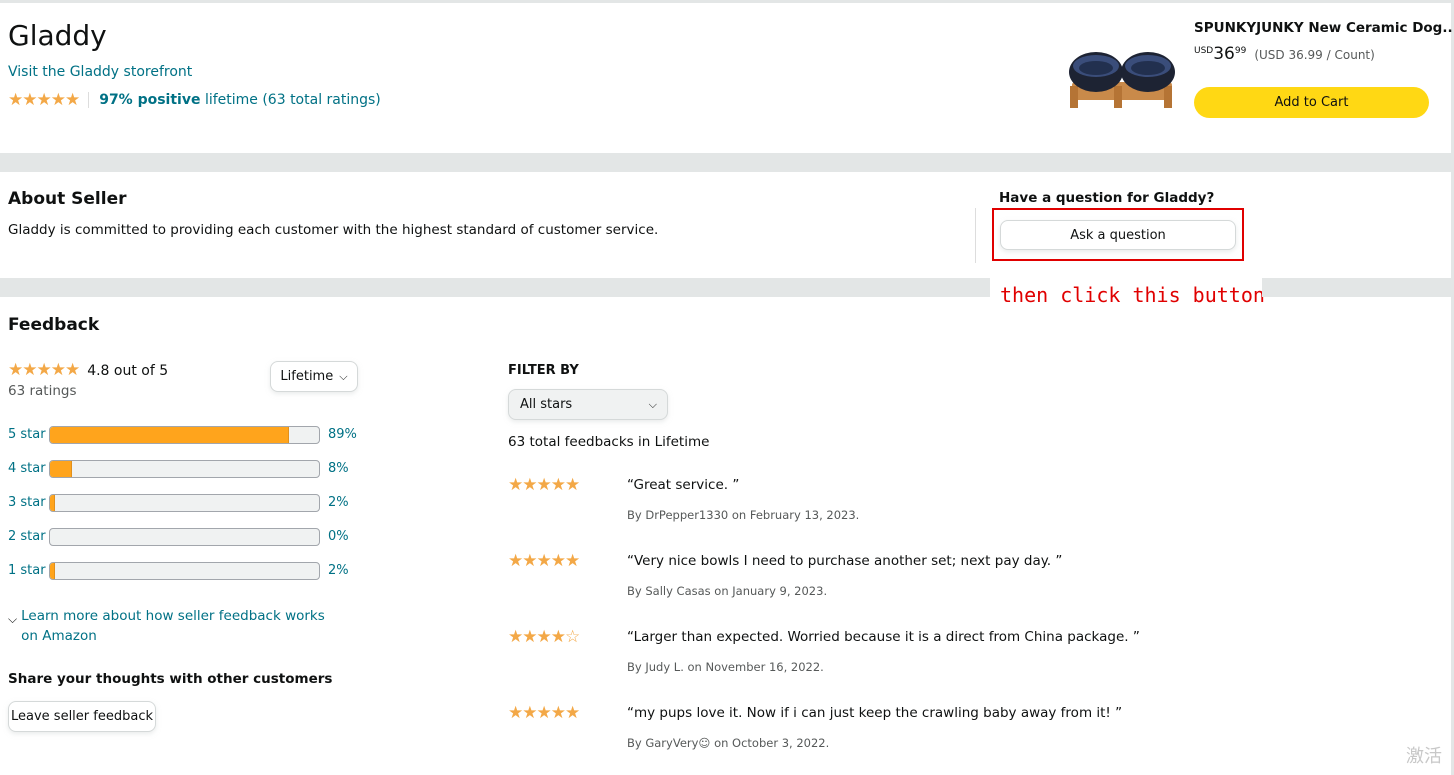 This screenshot has width=1454, height=775. What do you see at coordinates (338, 536) in the screenshot?
I see `histogram-percent-2: 0%` at bounding box center [338, 536].